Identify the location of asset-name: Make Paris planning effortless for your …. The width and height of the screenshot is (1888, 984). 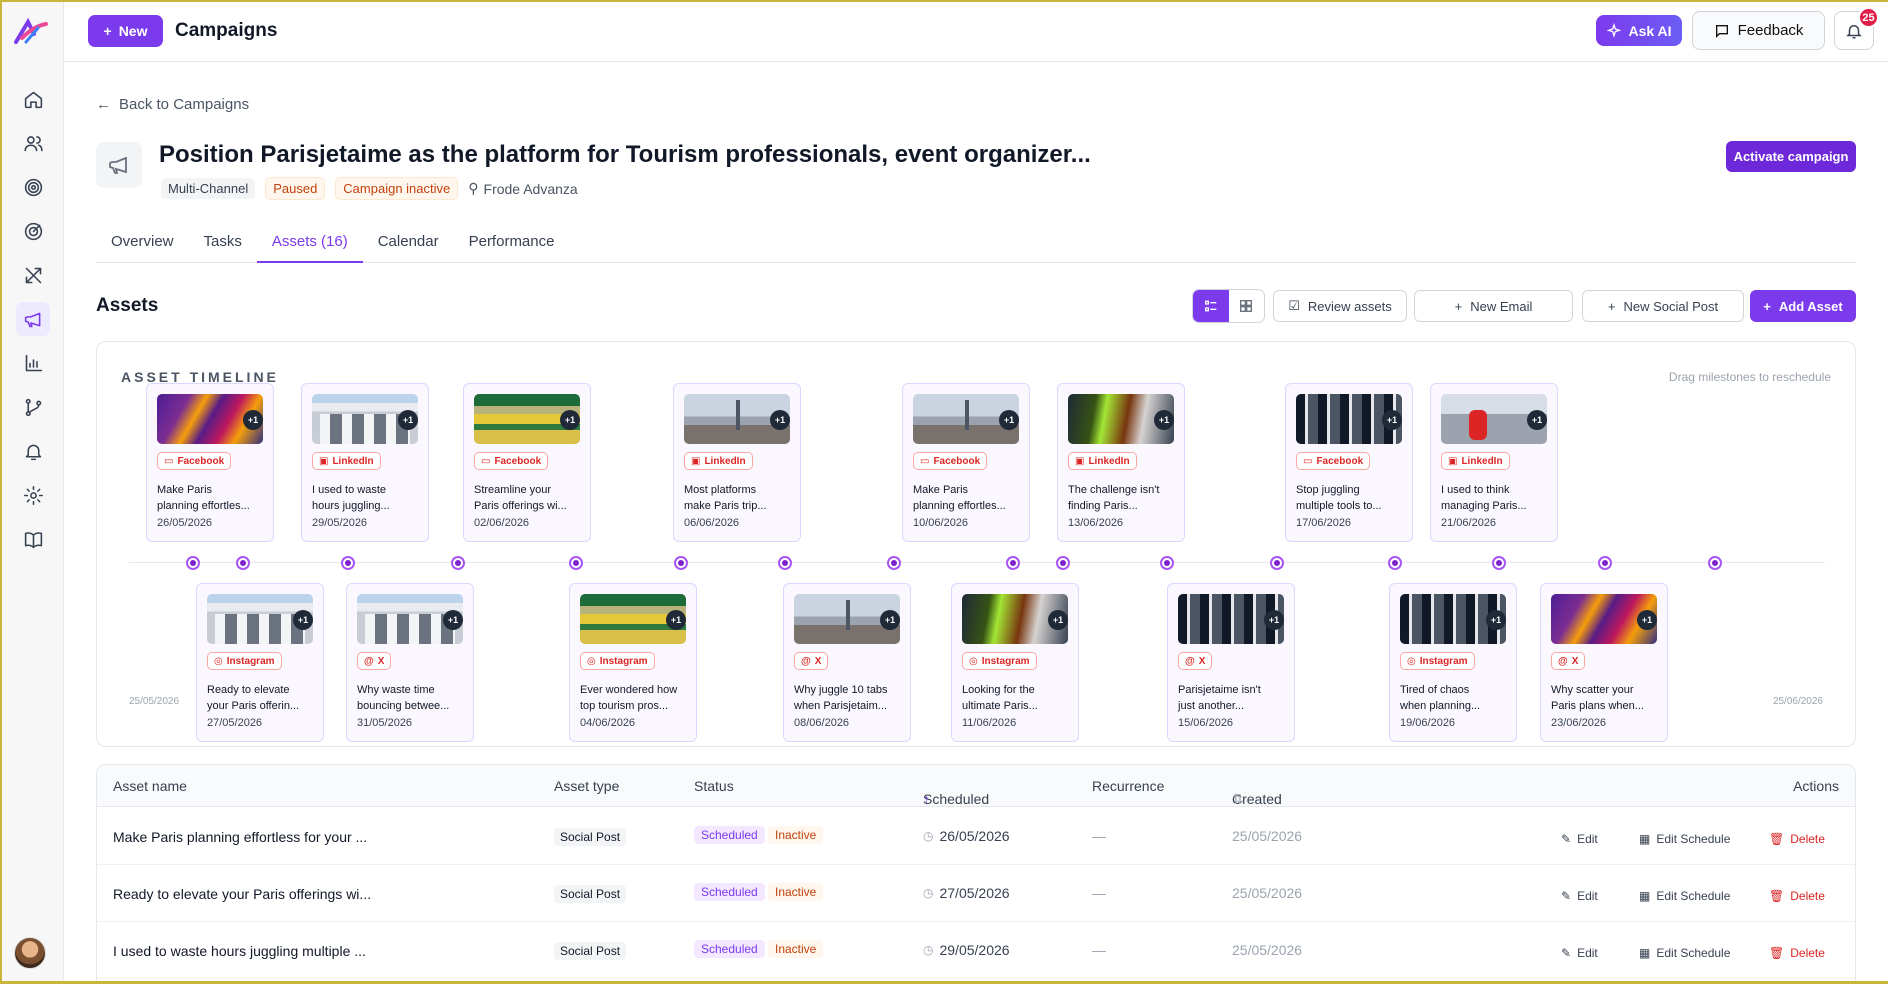
(240, 837).